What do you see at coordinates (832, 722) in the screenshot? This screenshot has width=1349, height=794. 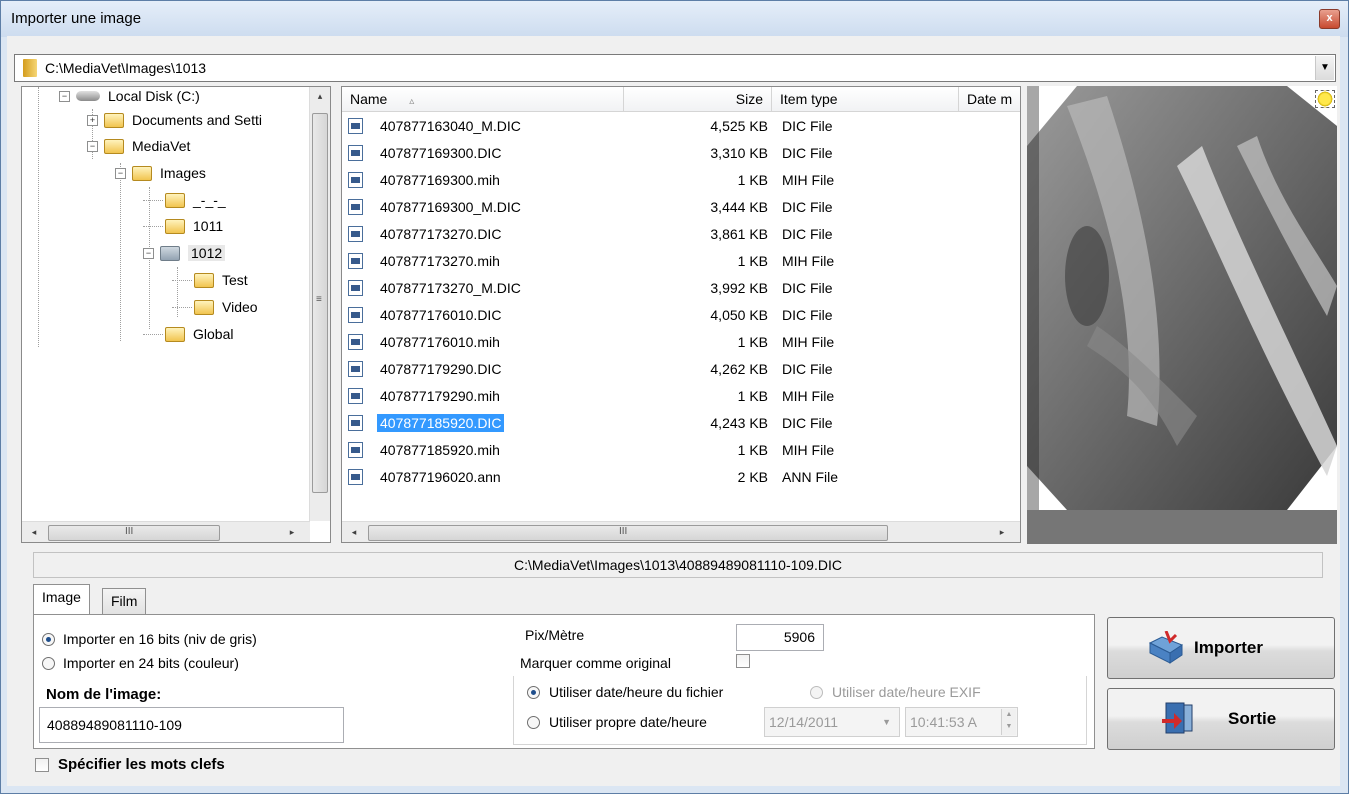 I see `date-picker: 12/14/2011 ▼` at bounding box center [832, 722].